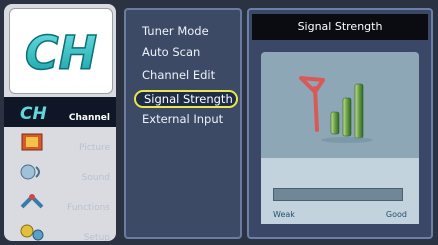  What do you see at coordinates (32, 232) in the screenshot?
I see `setup-icon` at bounding box center [32, 232].